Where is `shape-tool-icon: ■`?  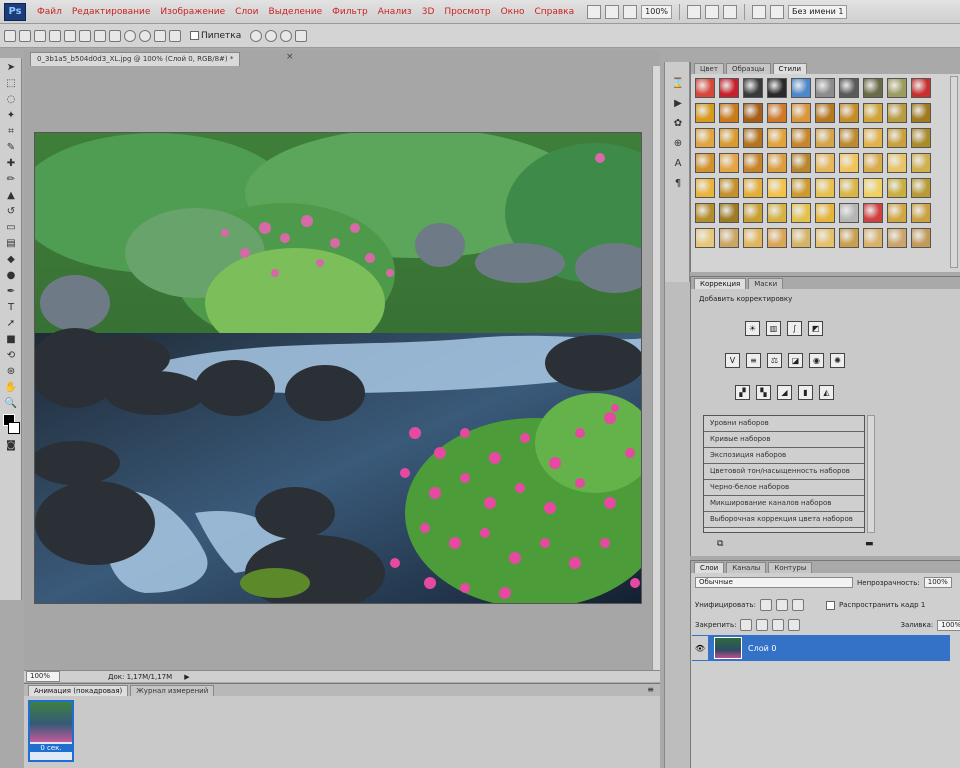 shape-tool-icon: ■ is located at coordinates (11, 339).